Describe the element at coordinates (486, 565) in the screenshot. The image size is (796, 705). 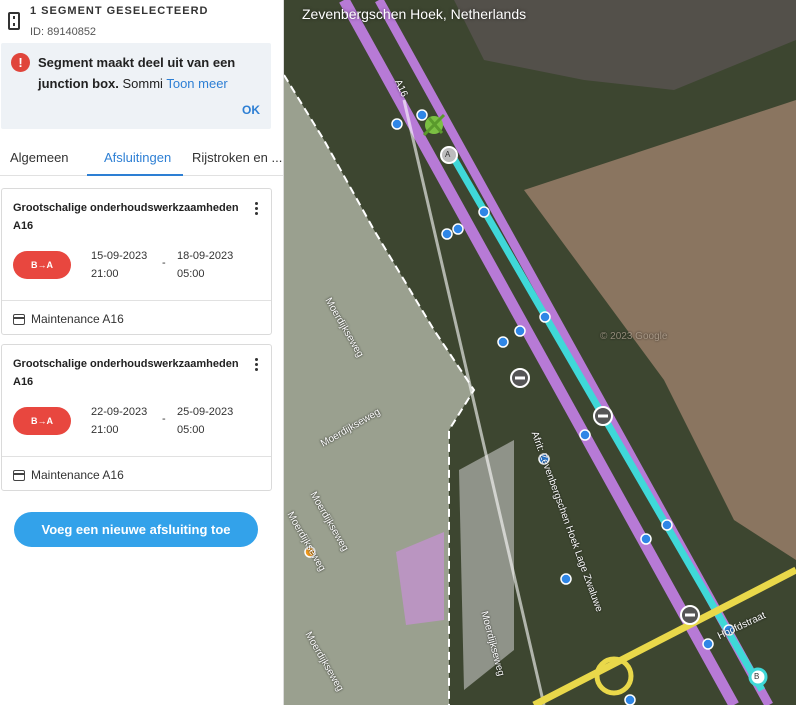
I see `map-parking` at that location.